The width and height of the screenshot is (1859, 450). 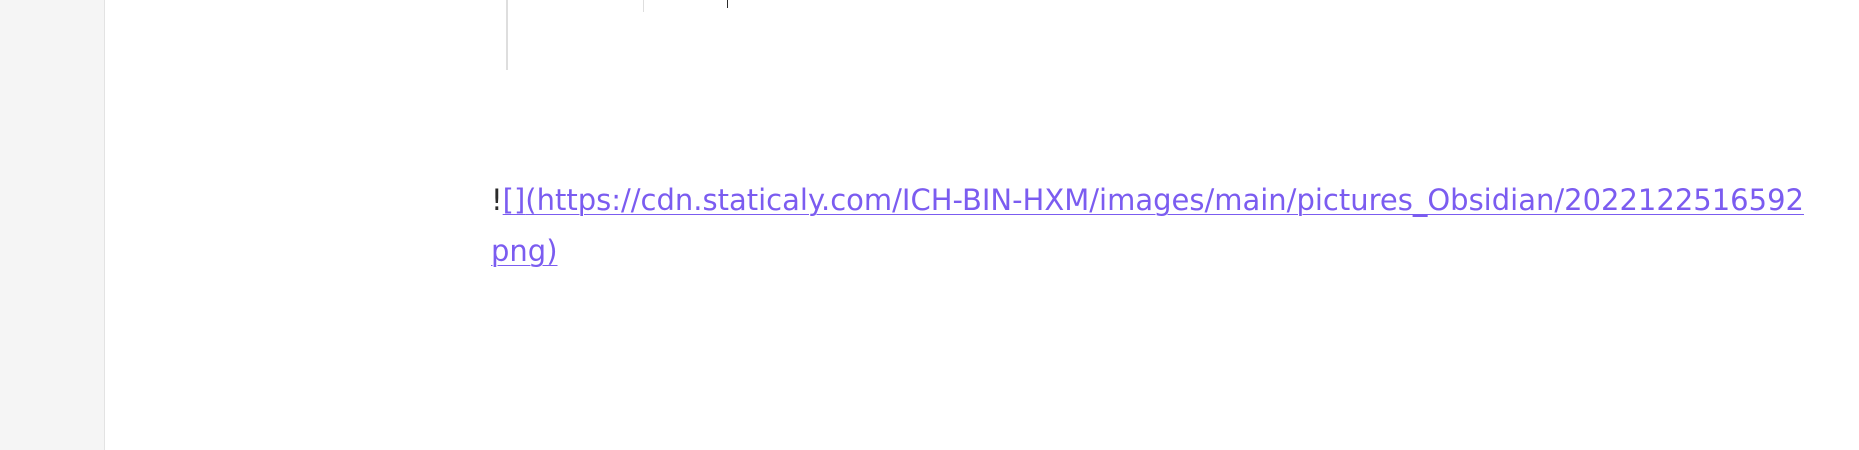 What do you see at coordinates (497, 200) in the screenshot?
I see `embed-bang: !` at bounding box center [497, 200].